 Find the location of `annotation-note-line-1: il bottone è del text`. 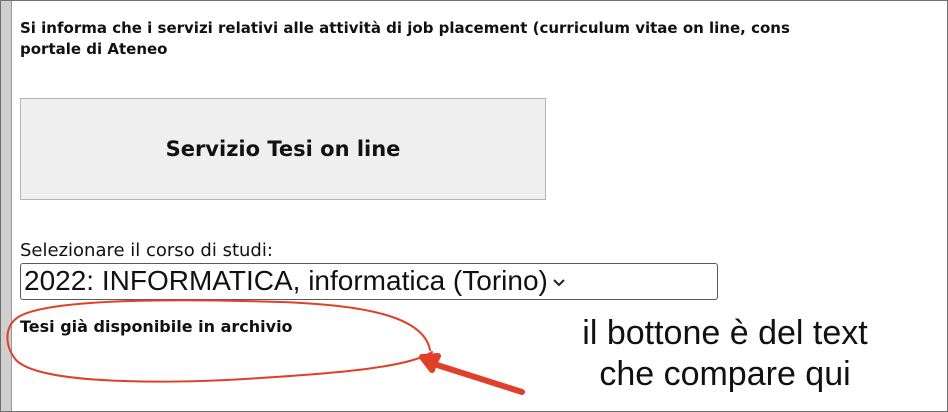

annotation-note-line-1: il bottone è del text is located at coordinates (725, 333).